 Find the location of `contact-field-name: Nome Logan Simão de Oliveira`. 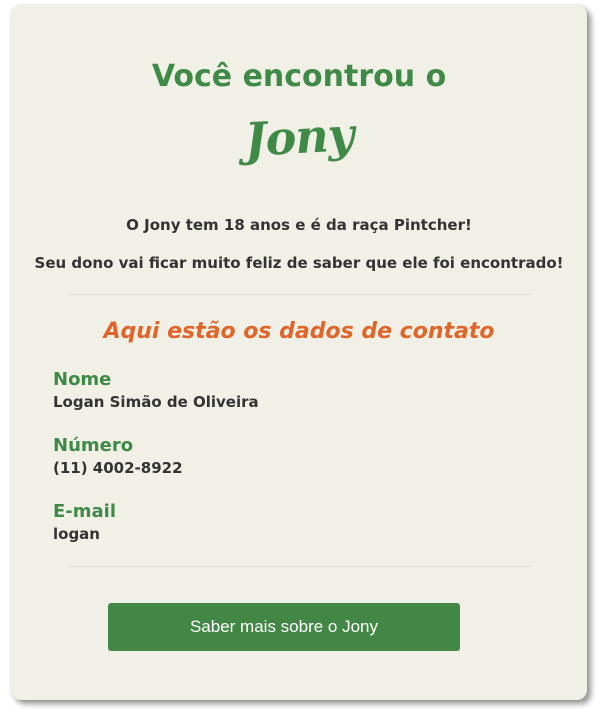

contact-field-name: Nome Logan Simão de Oliveira is located at coordinates (293, 390).